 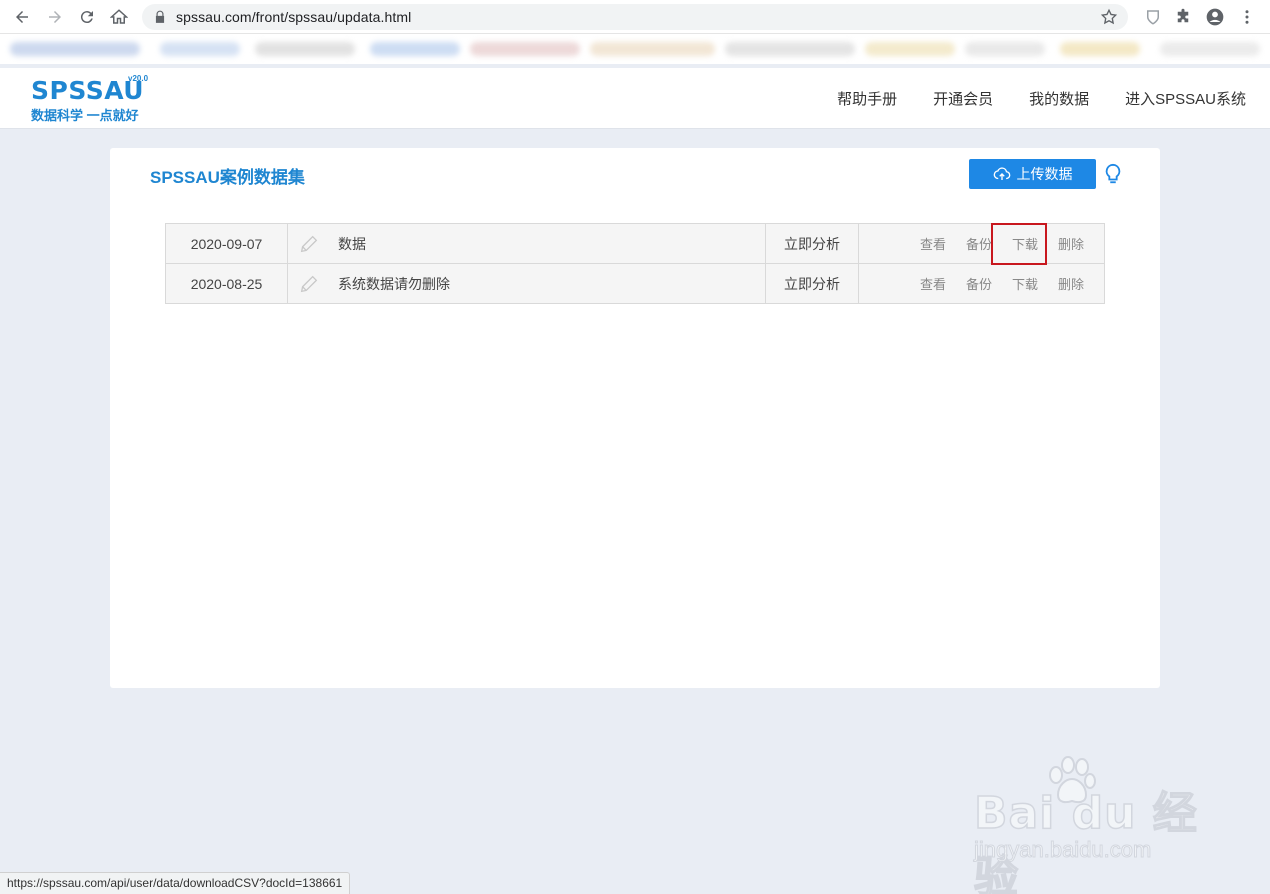 I want to click on table-row: 2020-09-07 数据 立即分析 查看 备份 下载 删除, so click(x=635, y=243).